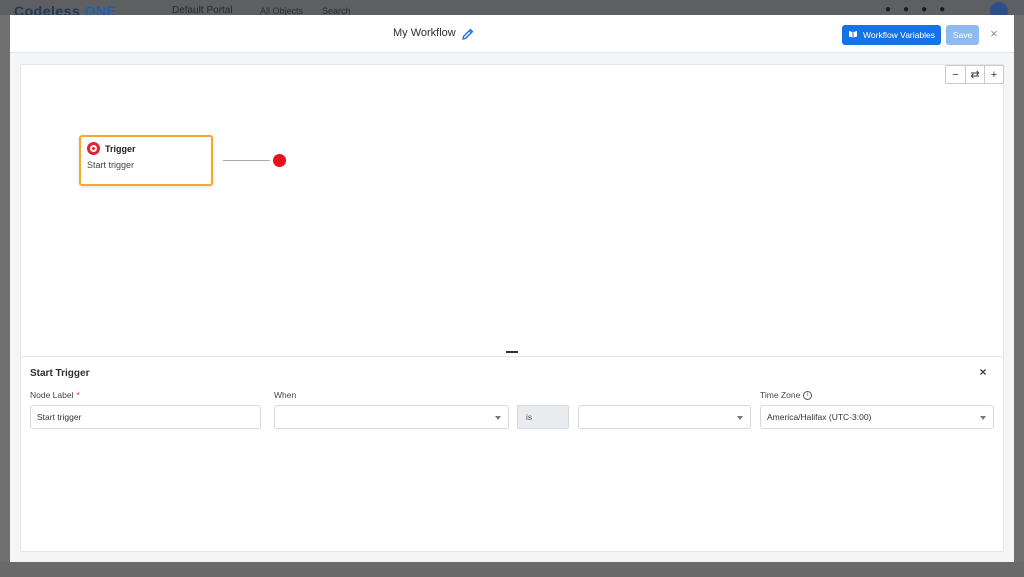  Describe the element at coordinates (202, 10) in the screenshot. I see `portal-selector: Default Portal` at that location.